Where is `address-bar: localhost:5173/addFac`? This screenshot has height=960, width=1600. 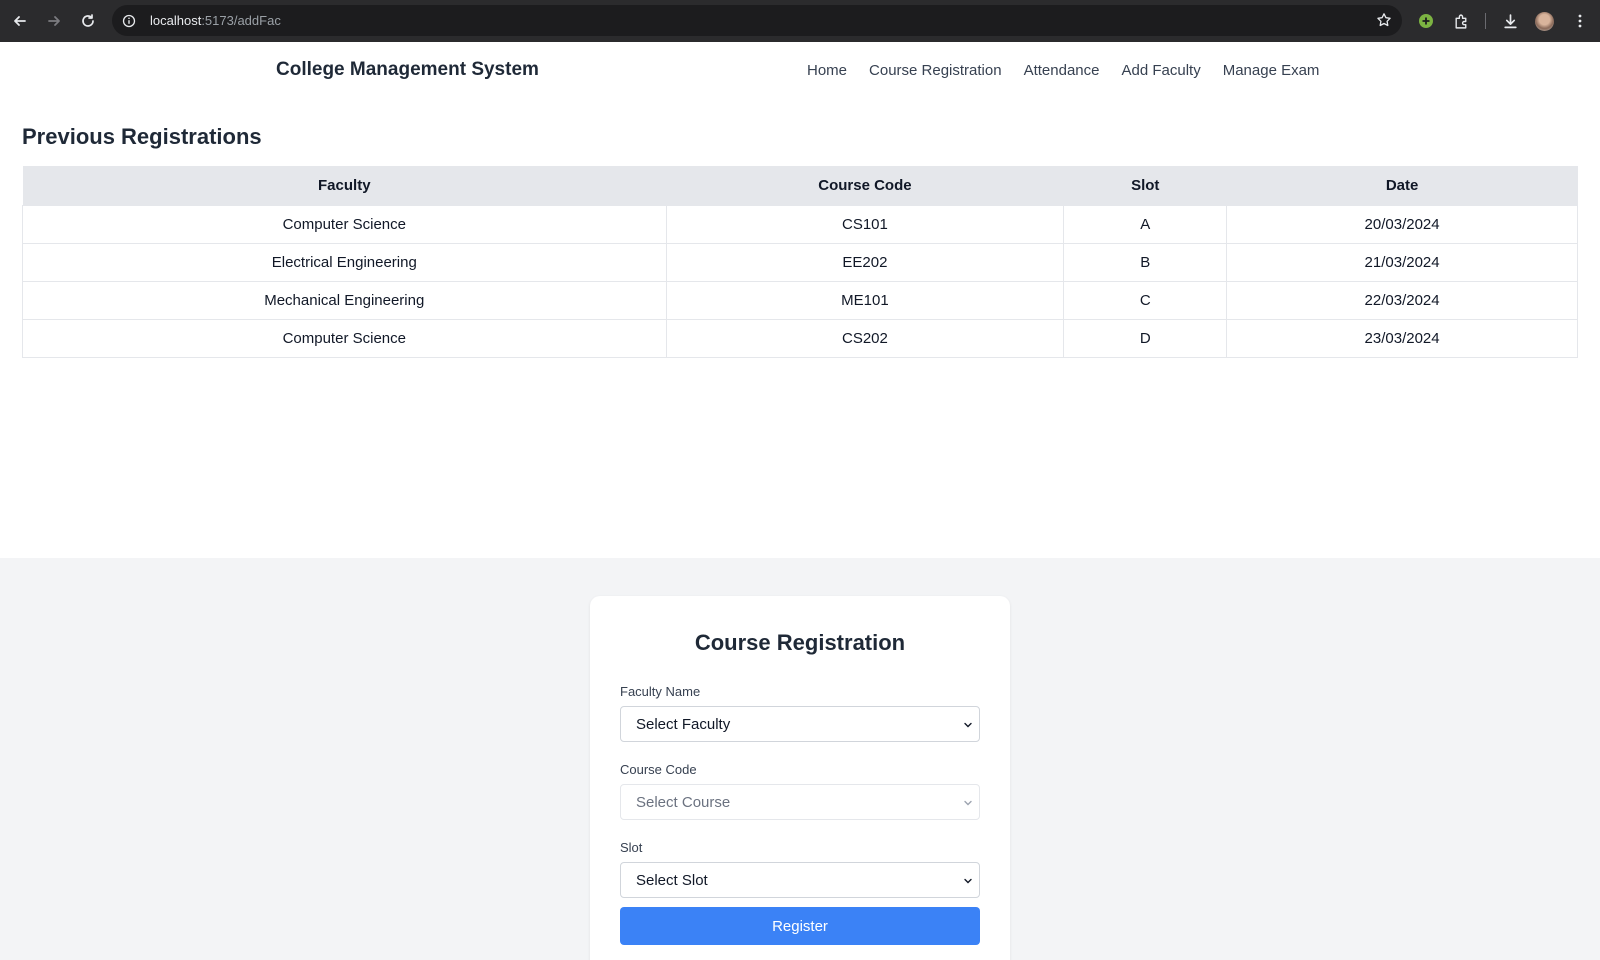
address-bar: localhost:5173/addFac is located at coordinates (757, 20).